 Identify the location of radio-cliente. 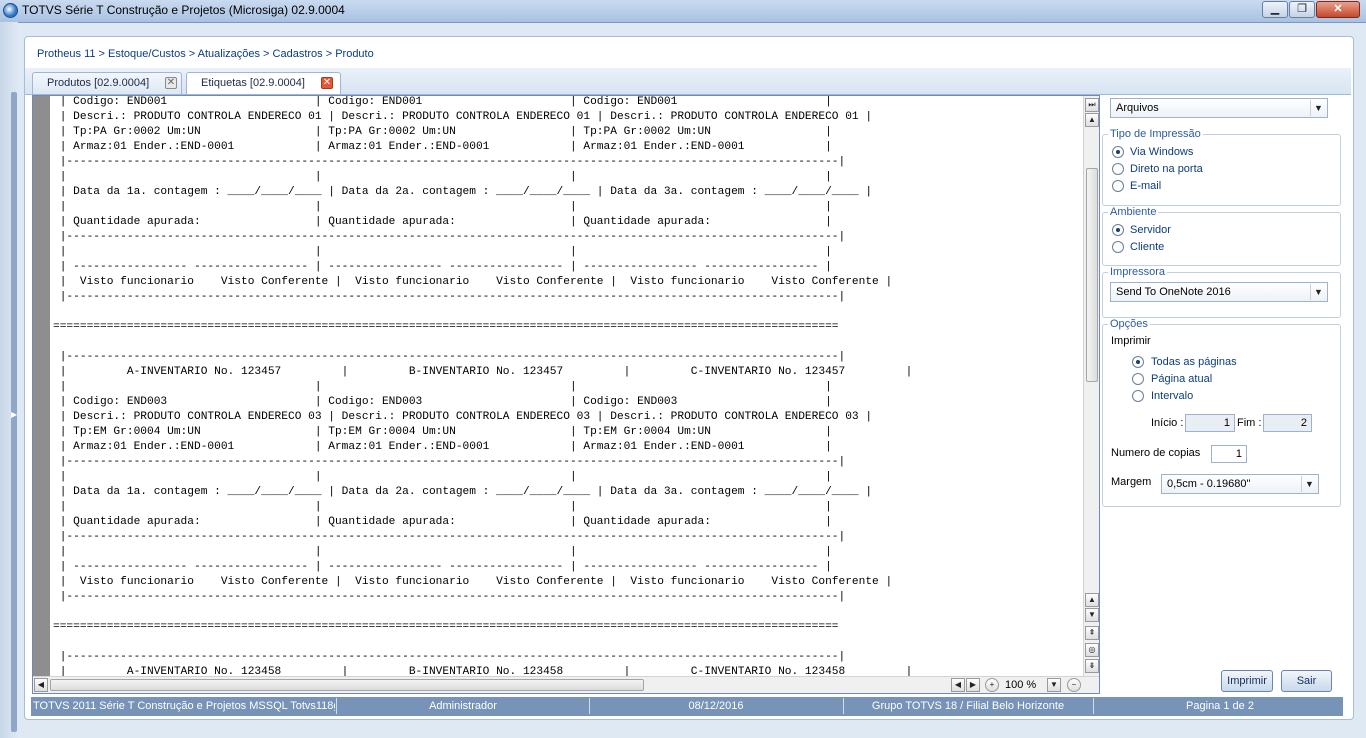
(1118, 247).